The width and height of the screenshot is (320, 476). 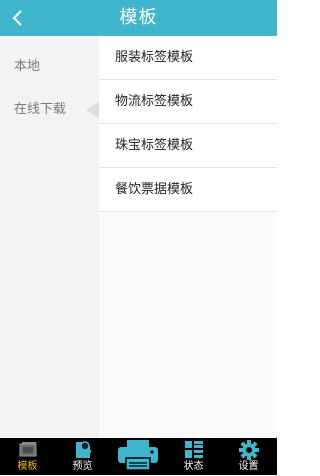 I want to click on page-title: 模板, so click(x=138, y=17).